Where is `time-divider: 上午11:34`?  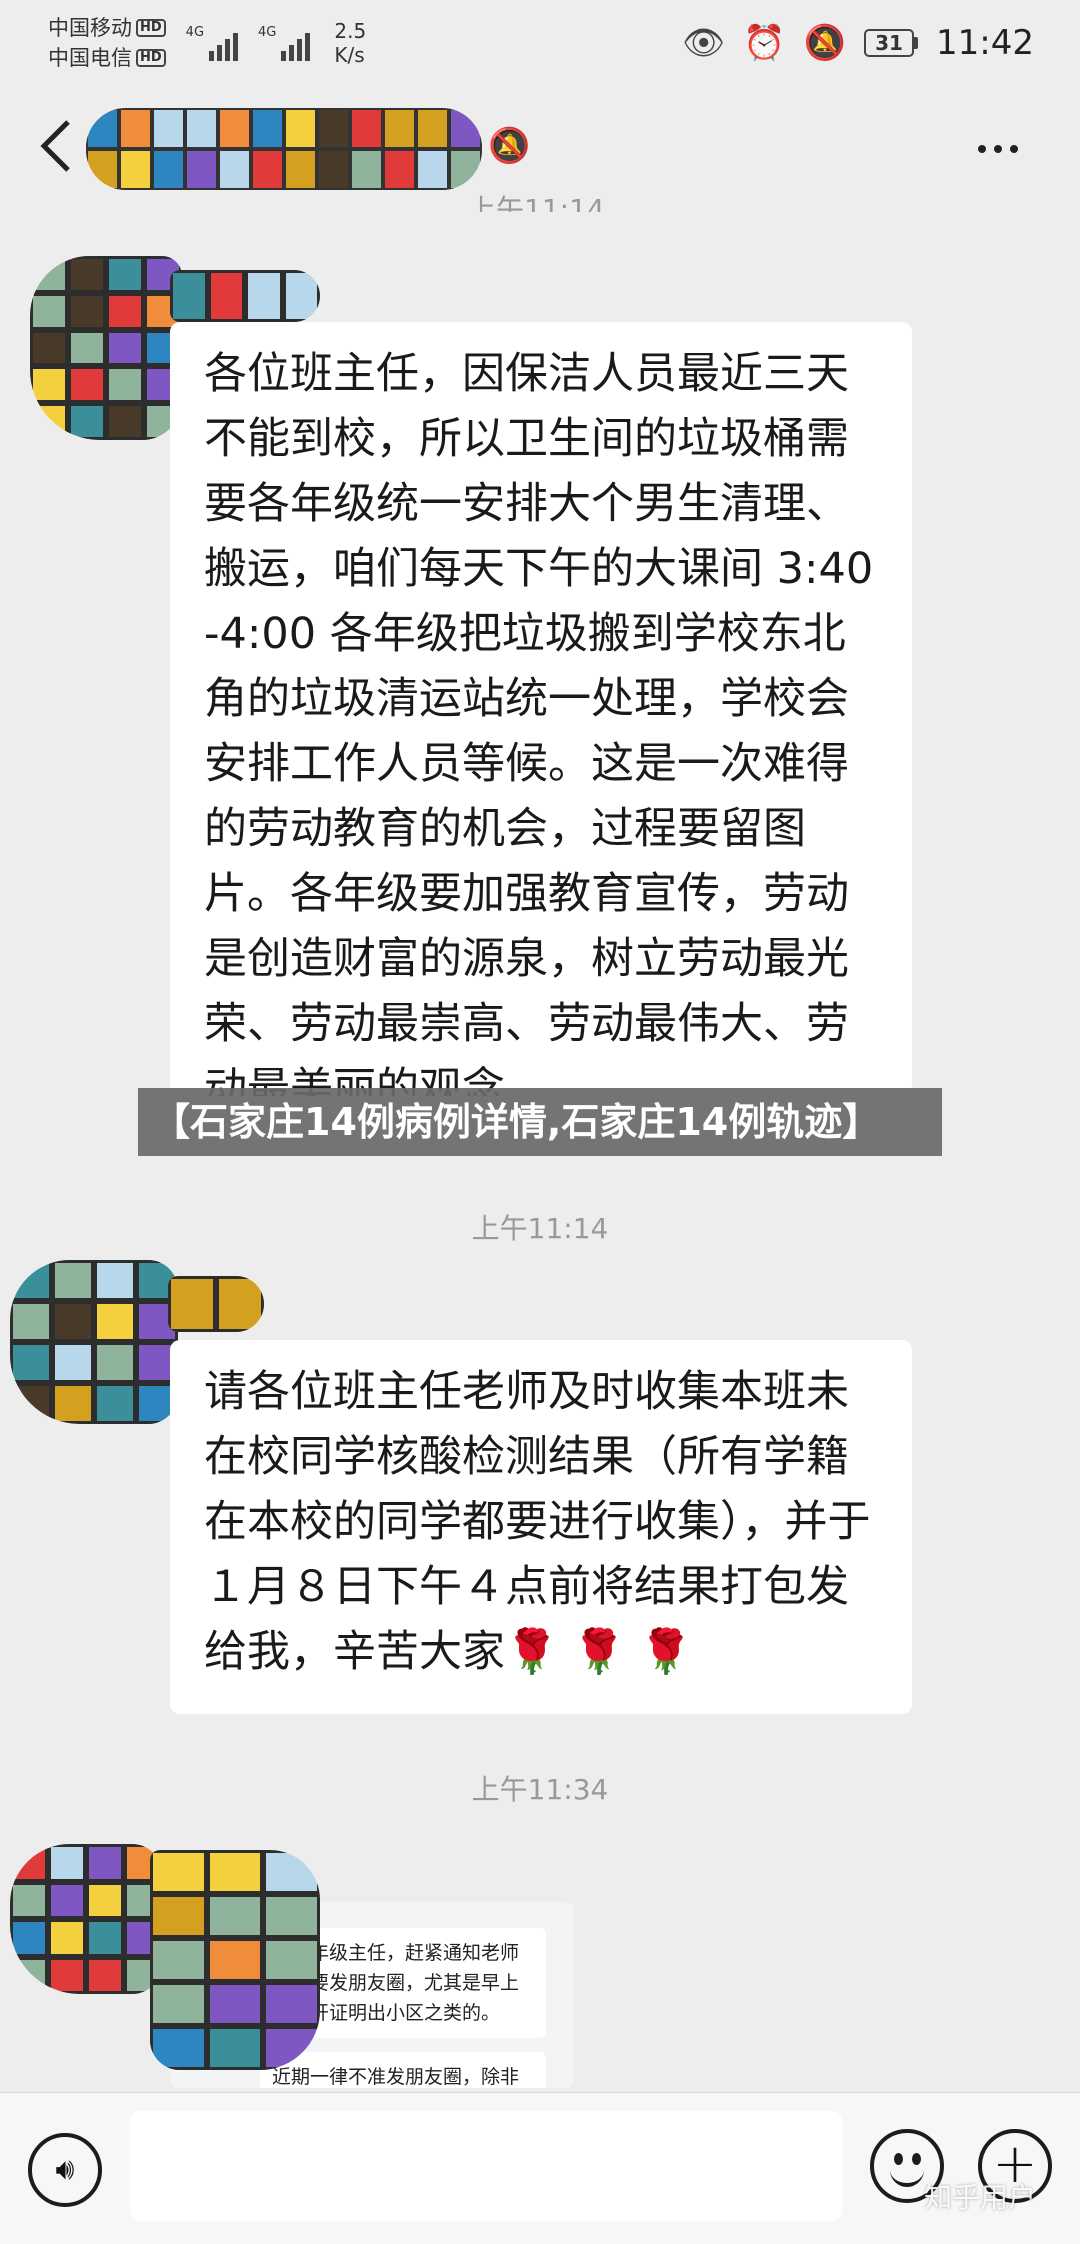 time-divider: 上午11:34 is located at coordinates (540, 1789).